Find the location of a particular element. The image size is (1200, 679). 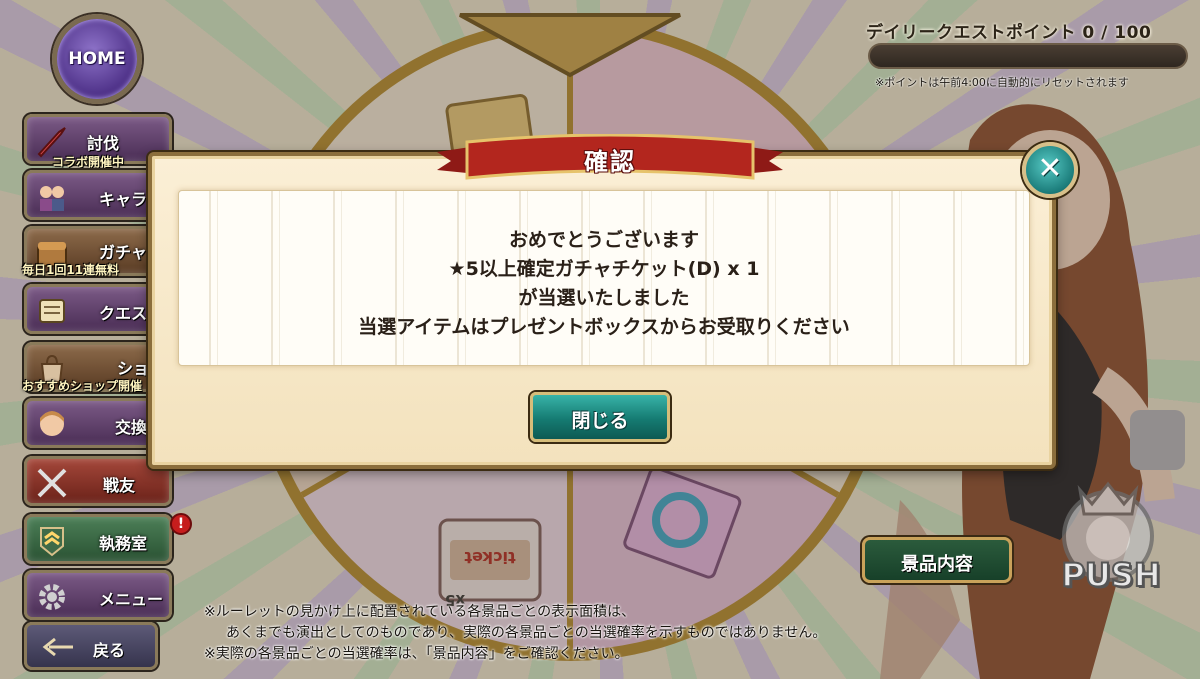

dialog-title: 確認 is located at coordinates (610, 162).